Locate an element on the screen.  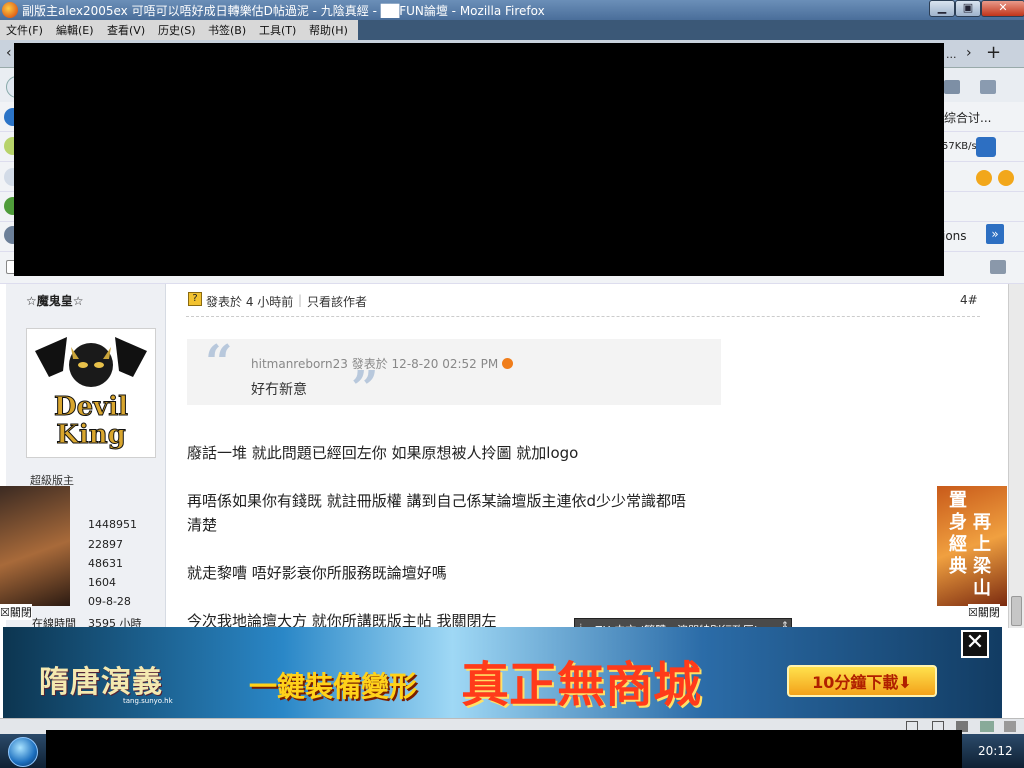
open-quote-icon: “ is located at coordinates (219, 363).